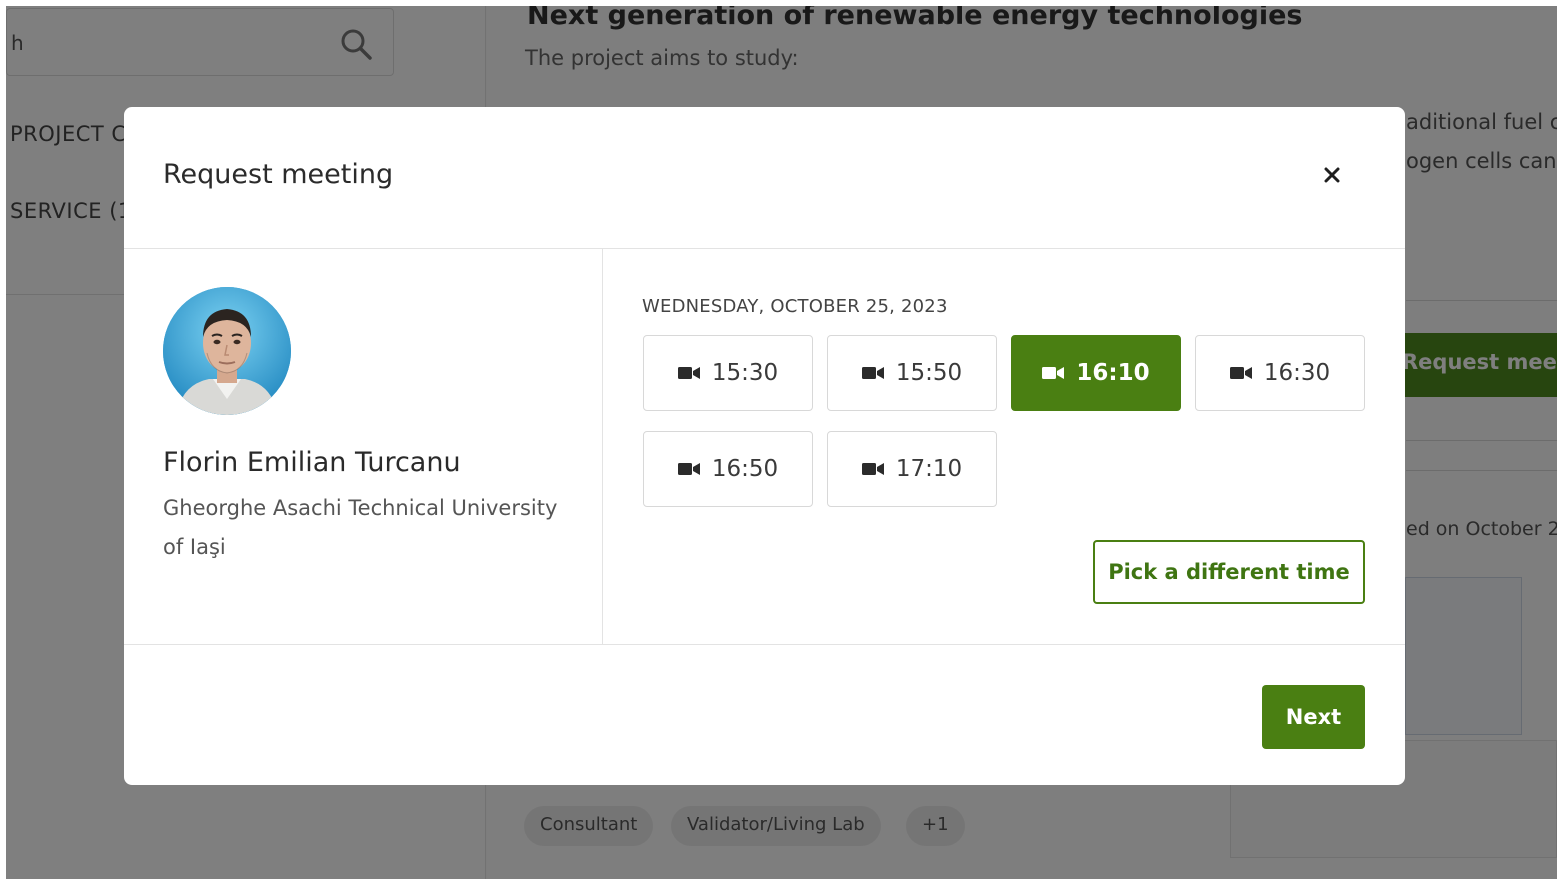 The width and height of the screenshot is (1557, 879). I want to click on time-slot-1710: 17:10, so click(912, 469).